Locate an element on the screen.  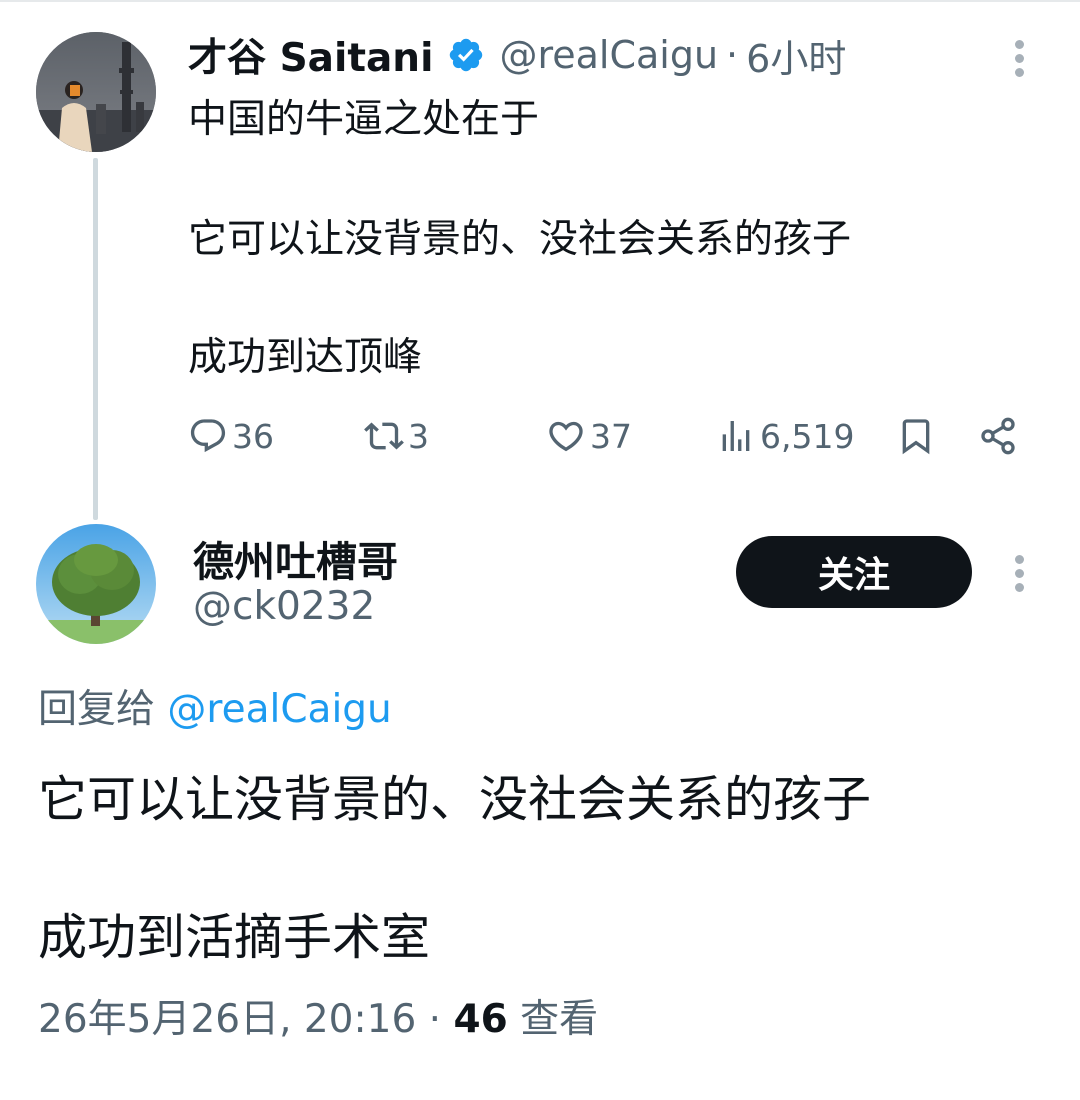
parent-display-name: 才谷 Saitani is located at coordinates (310, 55).